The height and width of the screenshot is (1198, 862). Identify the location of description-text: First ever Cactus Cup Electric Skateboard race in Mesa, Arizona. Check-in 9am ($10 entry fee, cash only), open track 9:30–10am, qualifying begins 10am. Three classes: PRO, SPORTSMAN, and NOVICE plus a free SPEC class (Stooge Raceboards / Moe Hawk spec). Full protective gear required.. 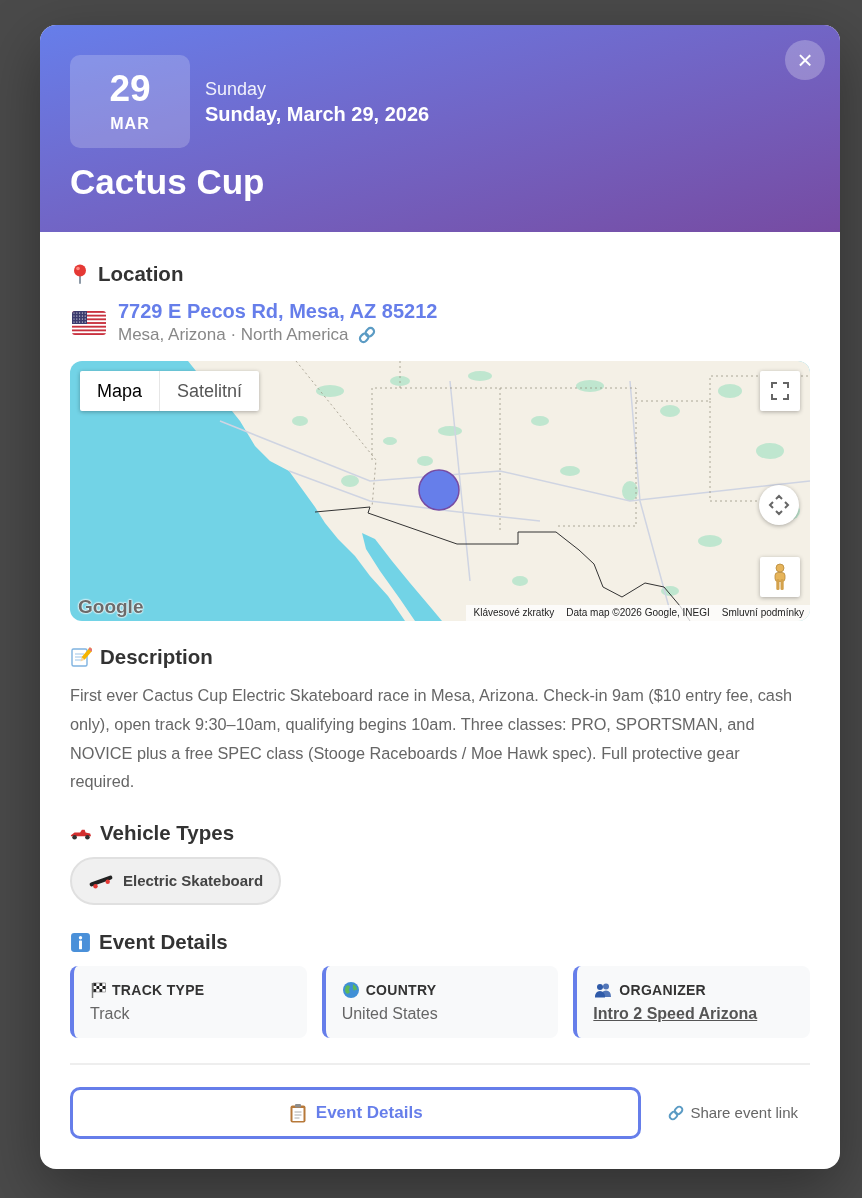
(432, 739).